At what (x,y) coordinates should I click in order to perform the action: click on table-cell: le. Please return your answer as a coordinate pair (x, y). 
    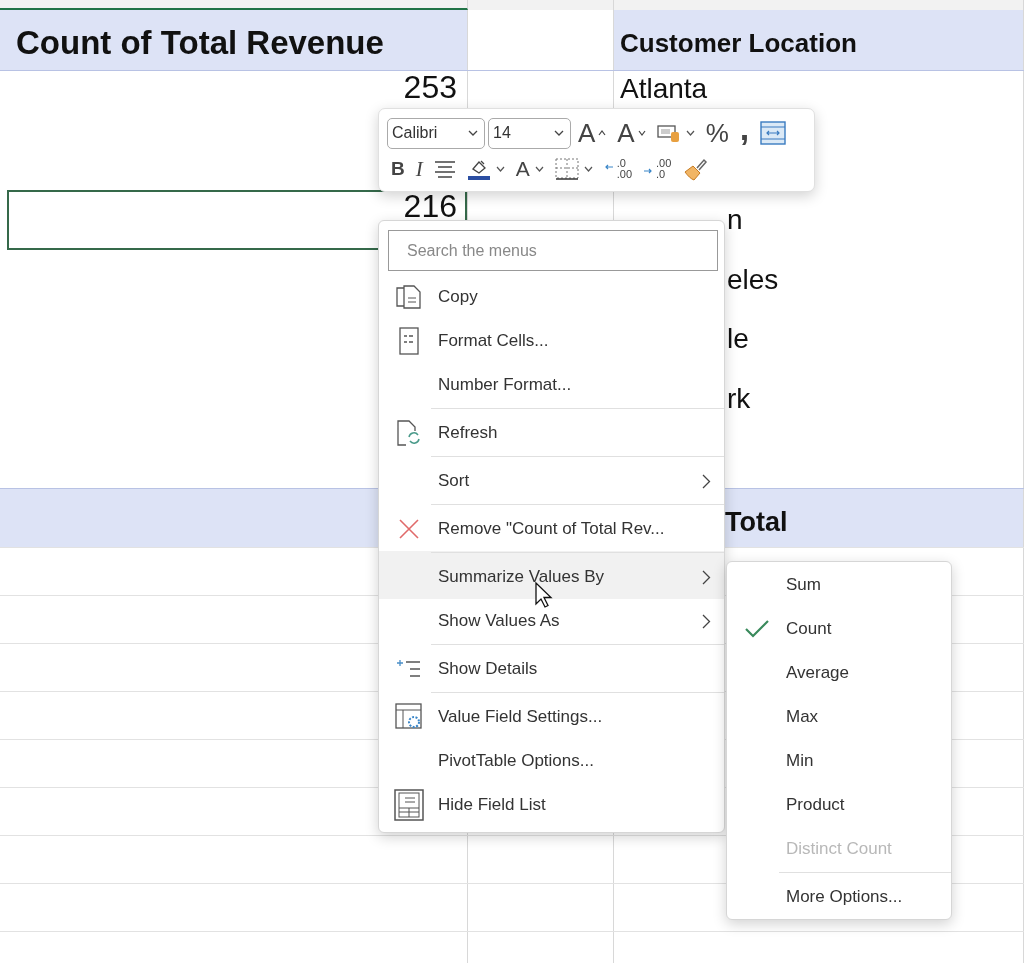
    Looking at the image, I should click on (738, 338).